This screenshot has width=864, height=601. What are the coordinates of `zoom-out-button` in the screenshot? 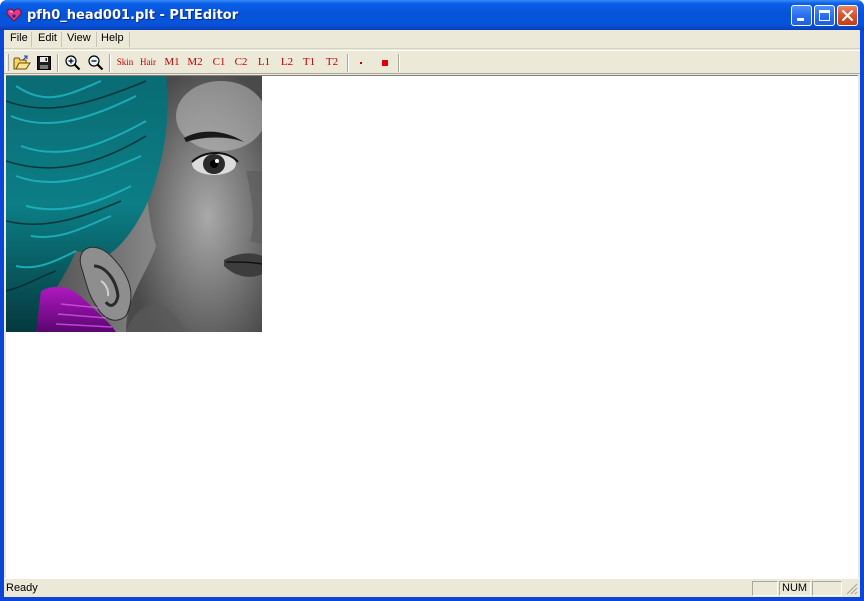 It's located at (95, 62).